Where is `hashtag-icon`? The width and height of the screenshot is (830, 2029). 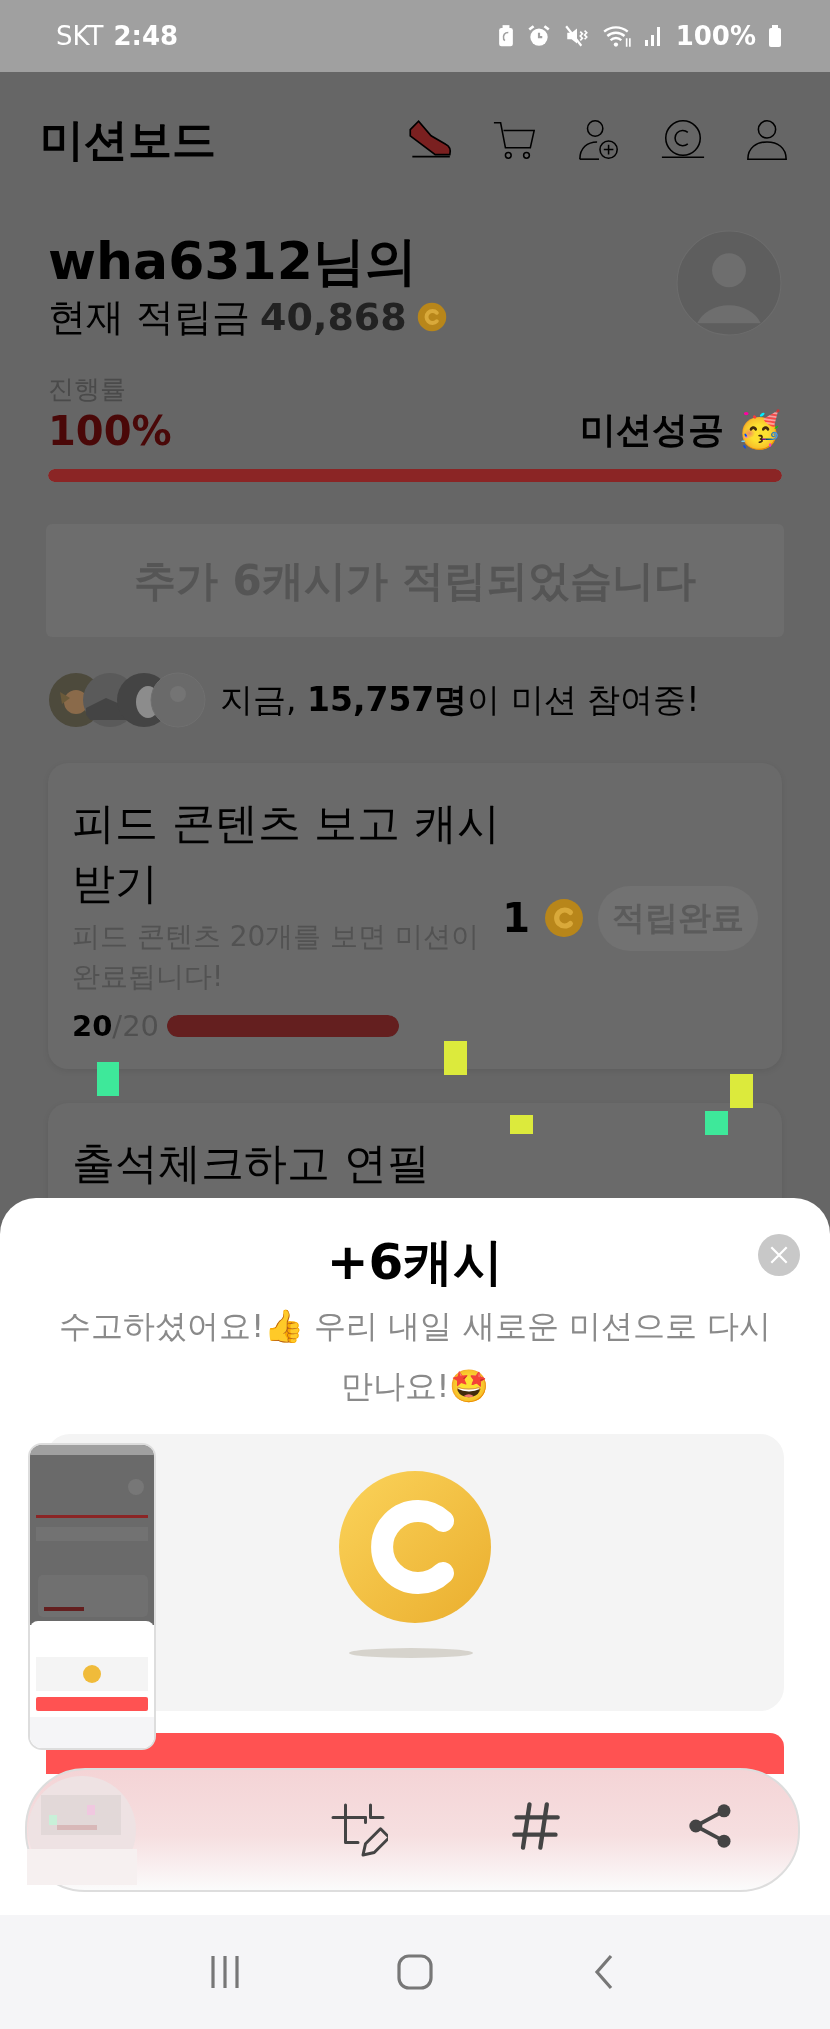 hashtag-icon is located at coordinates (536, 1826).